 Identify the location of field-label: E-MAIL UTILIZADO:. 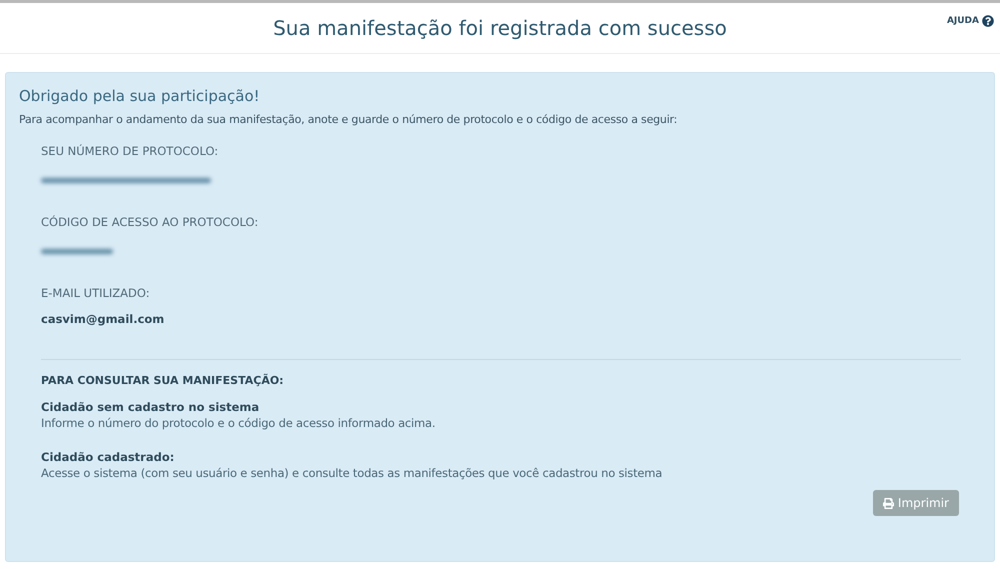
(96, 293).